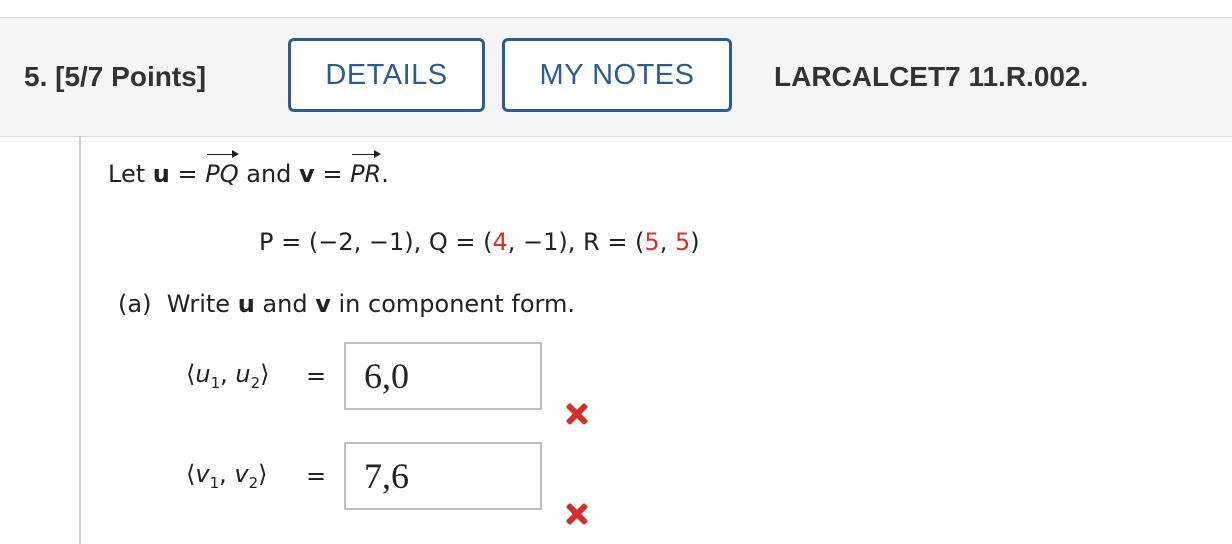 The height and width of the screenshot is (544, 1232). I want to click on vector-pq: PQ, so click(222, 169).